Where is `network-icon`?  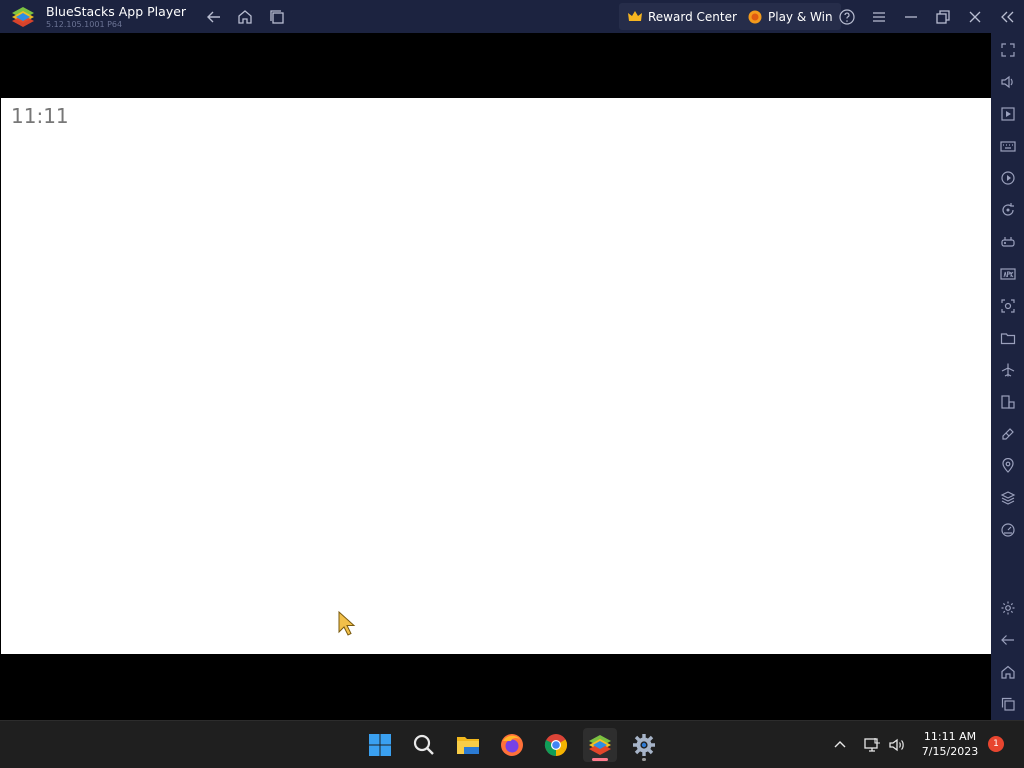 network-icon is located at coordinates (872, 745).